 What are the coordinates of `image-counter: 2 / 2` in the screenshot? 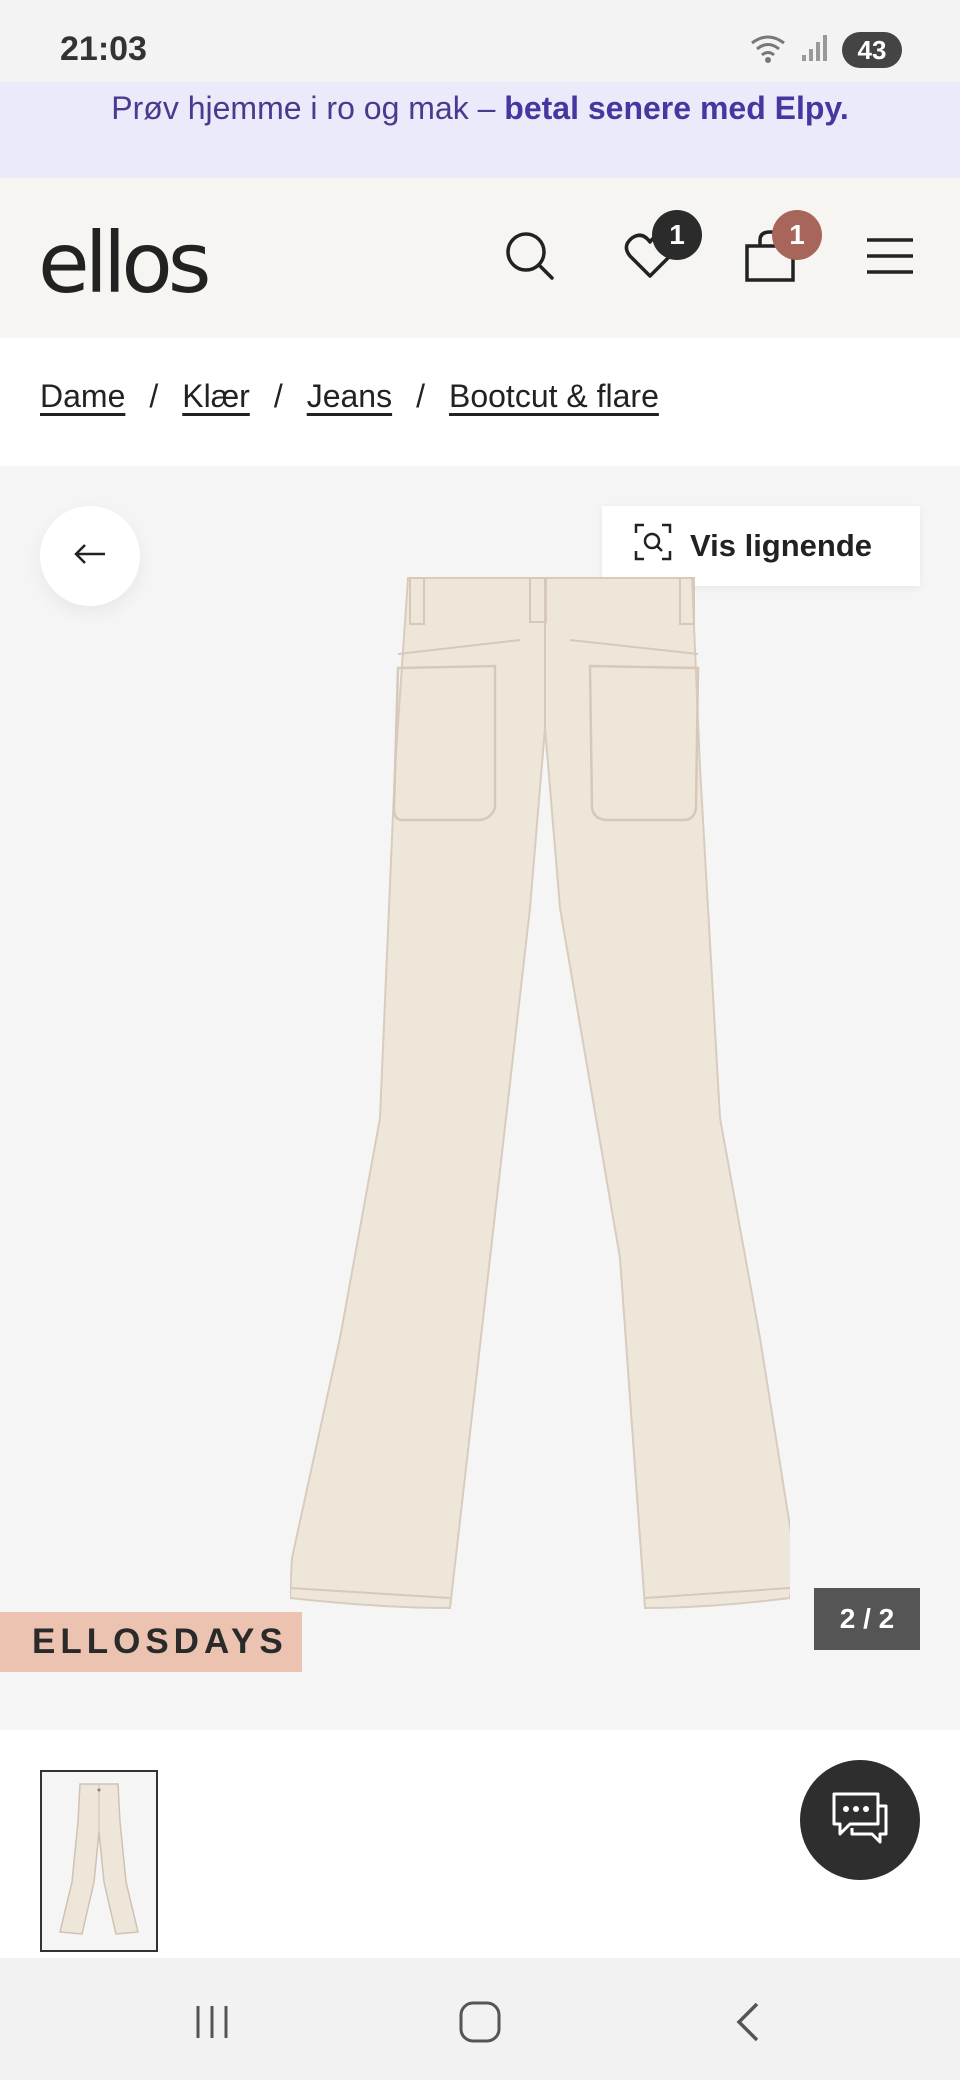 It's located at (867, 1619).